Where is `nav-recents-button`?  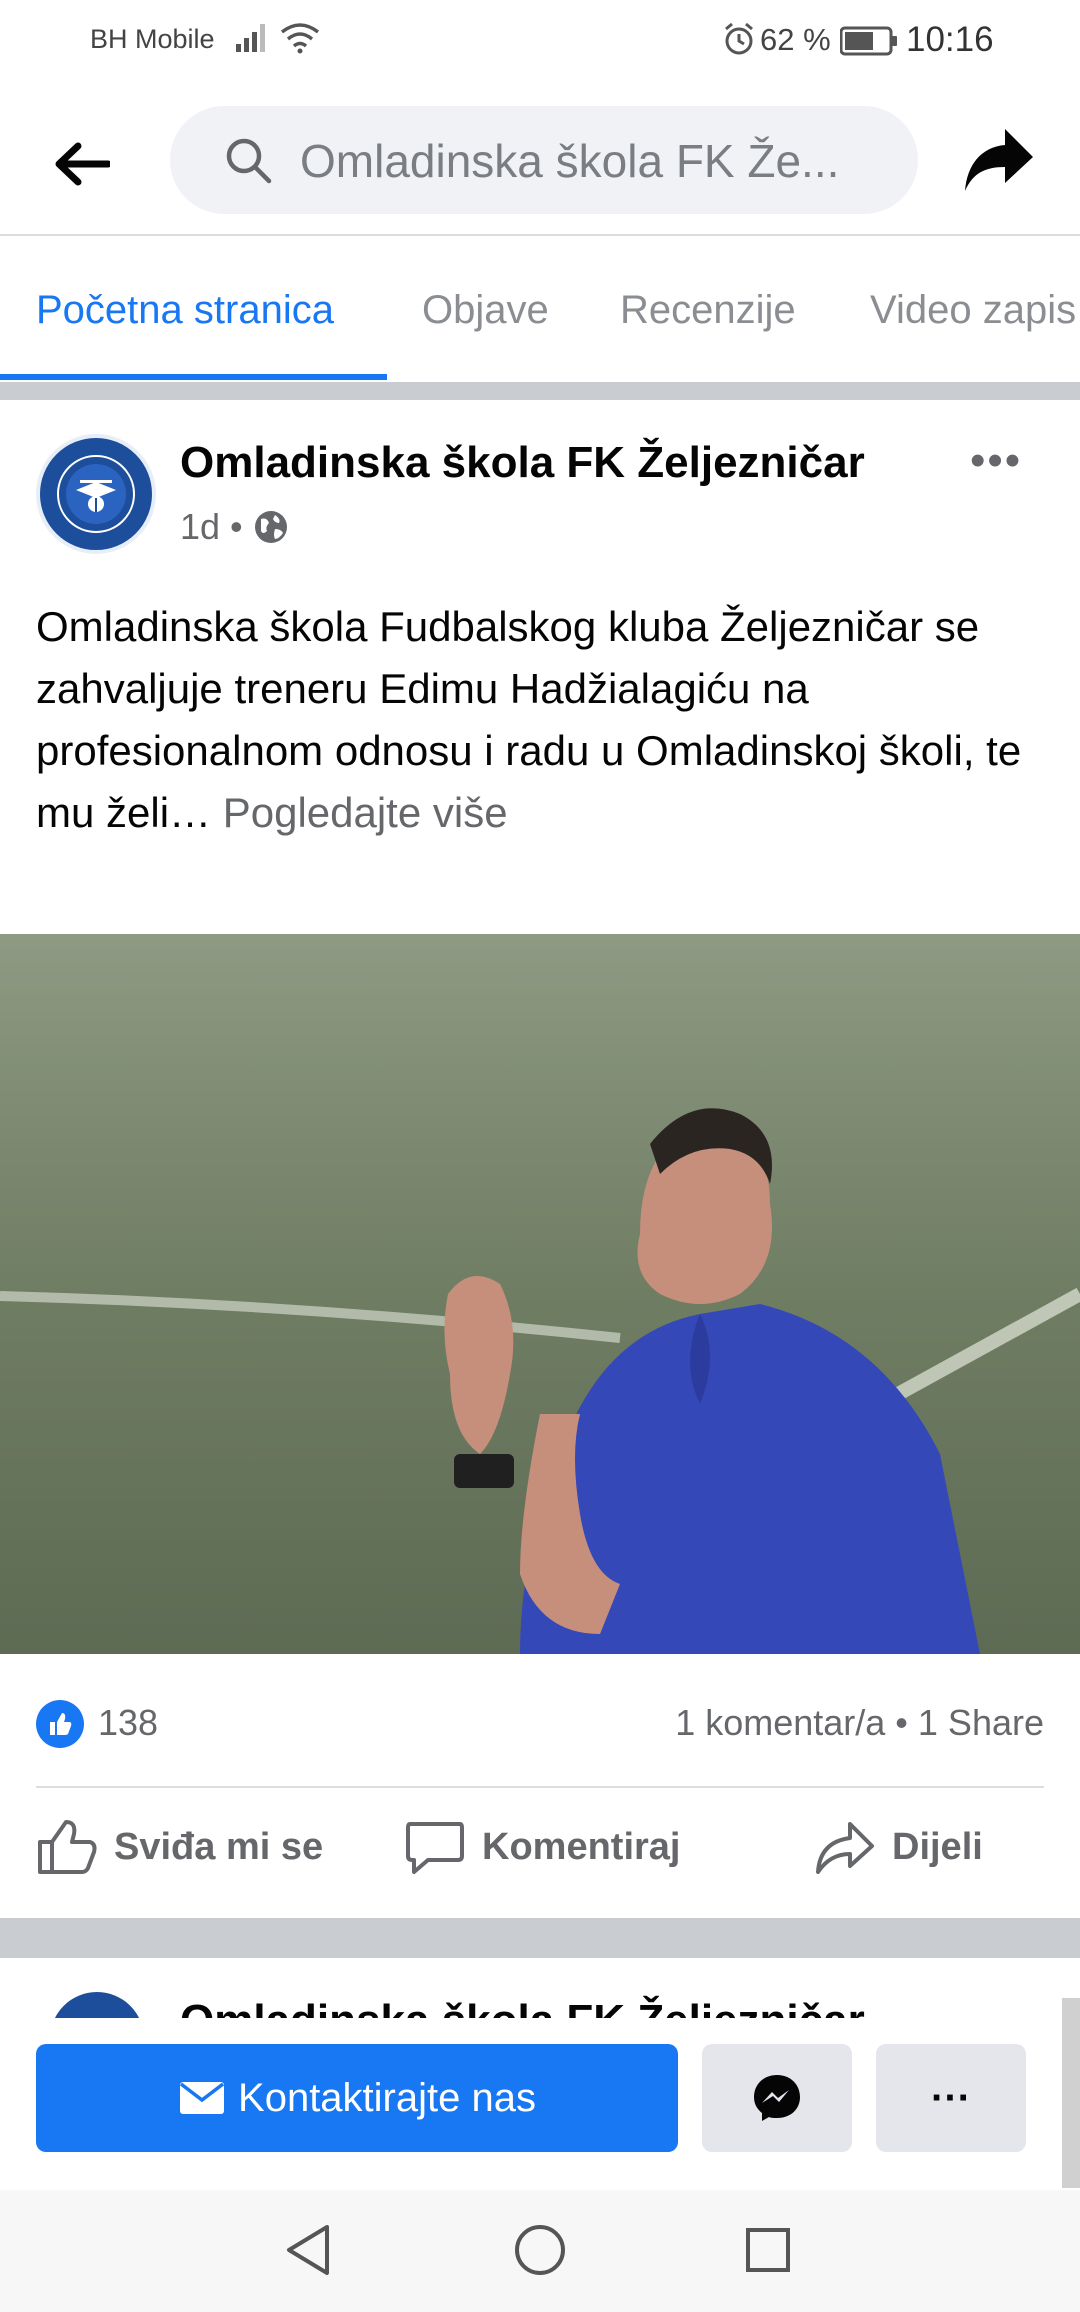
nav-recents-button is located at coordinates (768, 2250).